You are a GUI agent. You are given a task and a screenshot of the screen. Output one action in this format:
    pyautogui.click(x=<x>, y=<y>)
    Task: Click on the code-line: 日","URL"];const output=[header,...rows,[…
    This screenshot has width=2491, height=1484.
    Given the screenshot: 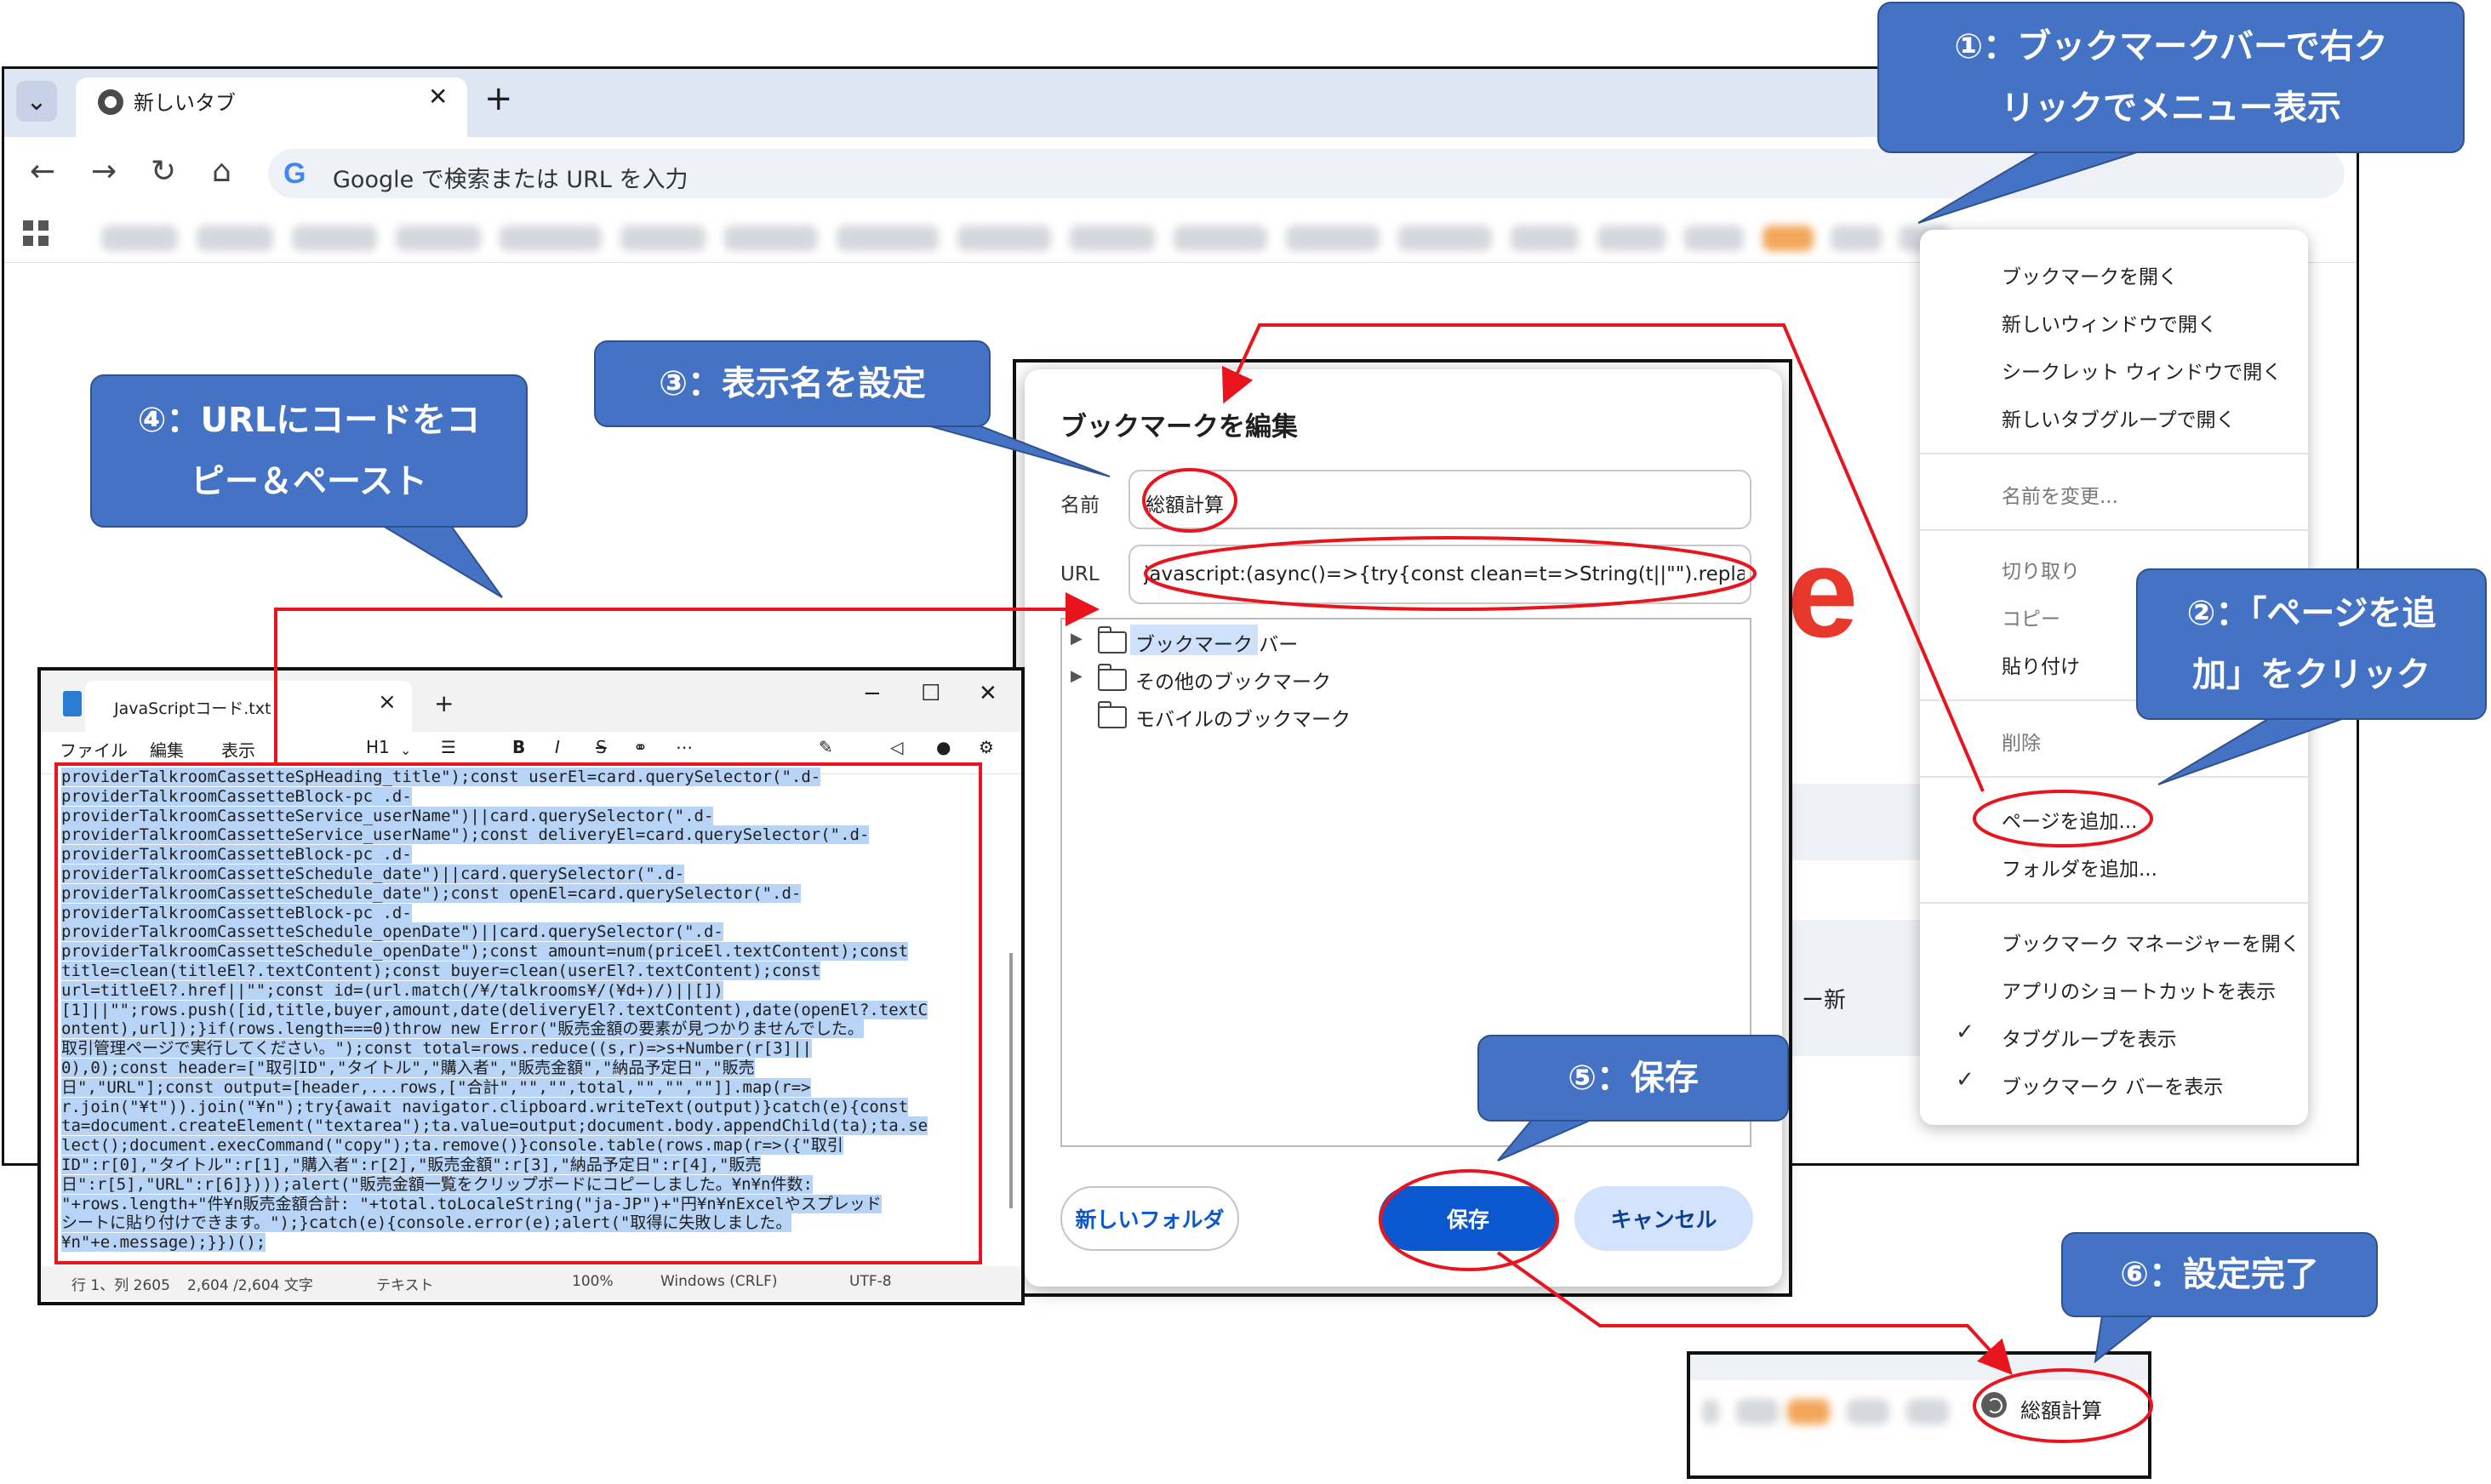 What is the action you would take?
    pyautogui.click(x=526, y=1087)
    